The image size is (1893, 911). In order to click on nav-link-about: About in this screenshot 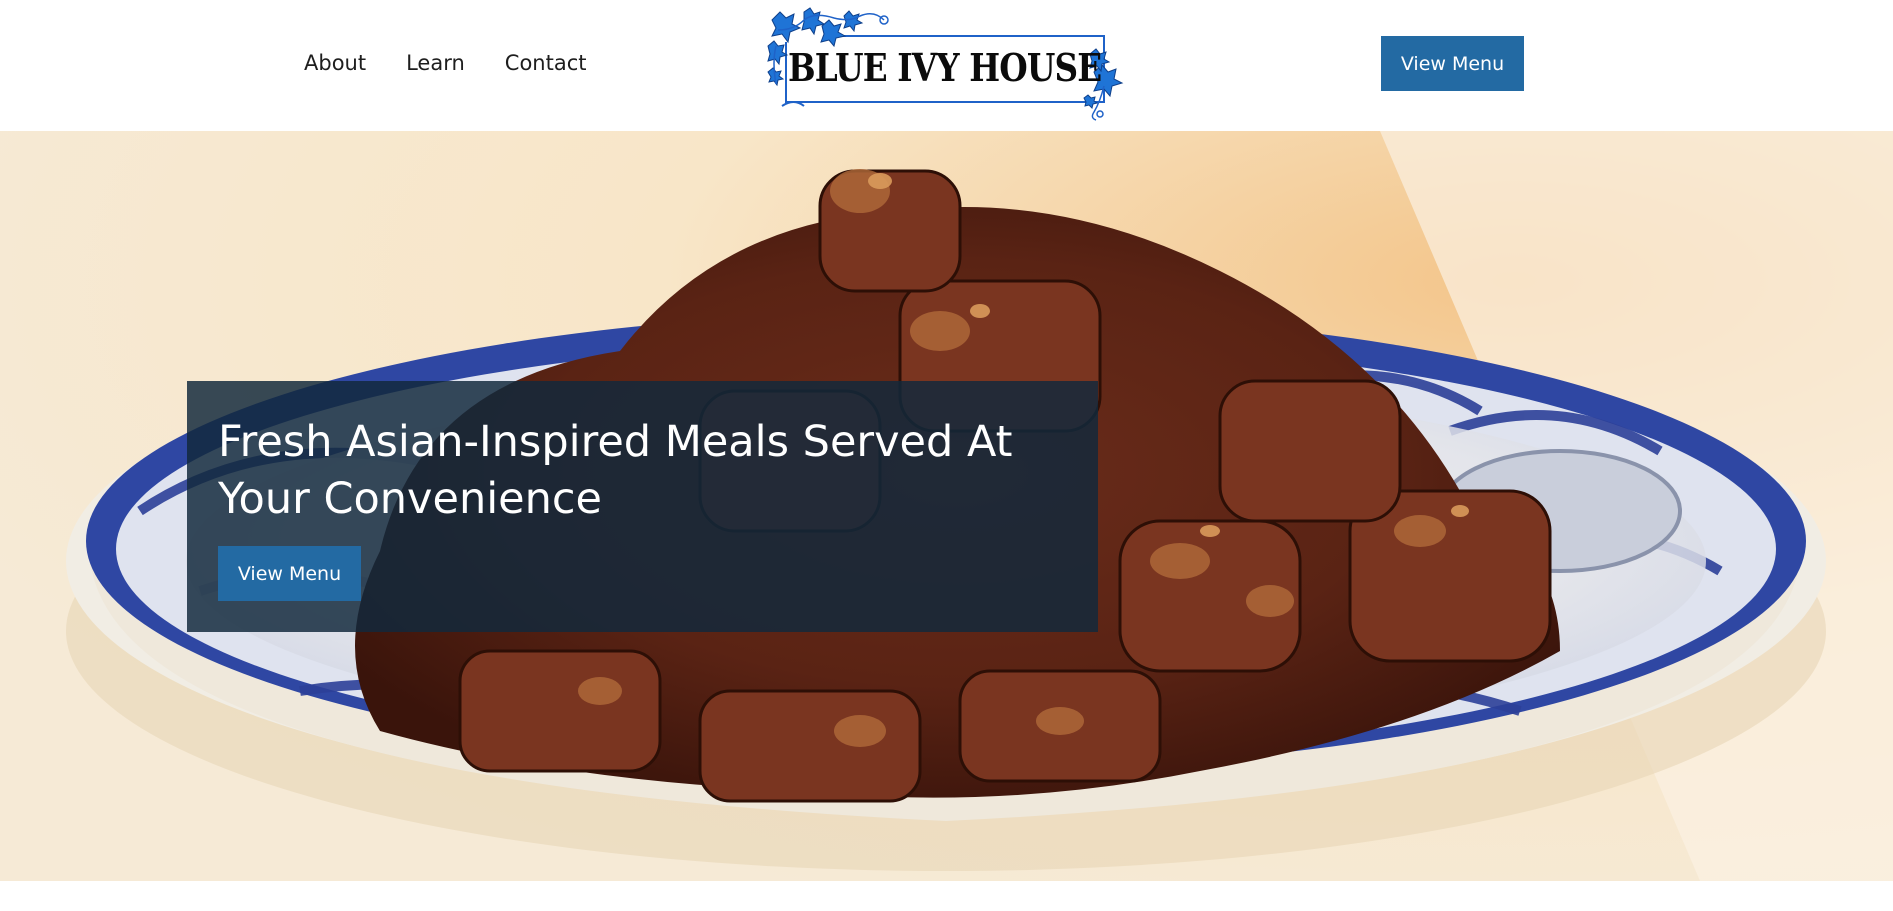, I will do `click(335, 63)`.